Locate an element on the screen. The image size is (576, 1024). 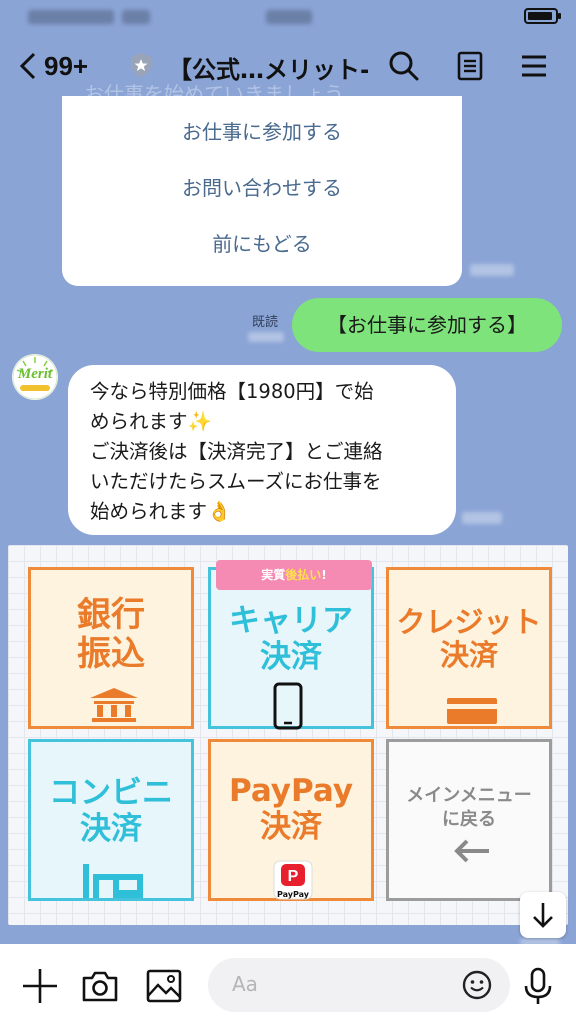
message-input: Aa is located at coordinates (359, 985).